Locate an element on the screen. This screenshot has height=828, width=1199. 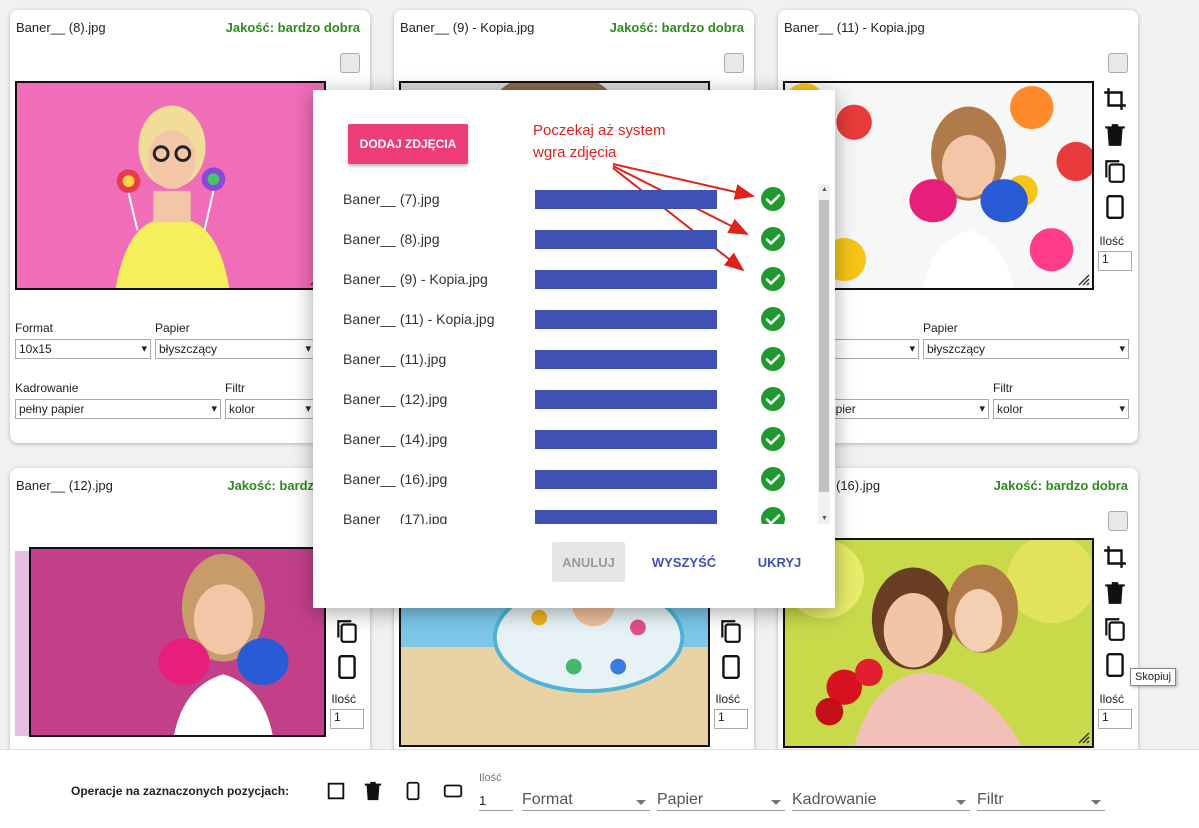
scroll-down-icon: ▼ is located at coordinates (824, 518).